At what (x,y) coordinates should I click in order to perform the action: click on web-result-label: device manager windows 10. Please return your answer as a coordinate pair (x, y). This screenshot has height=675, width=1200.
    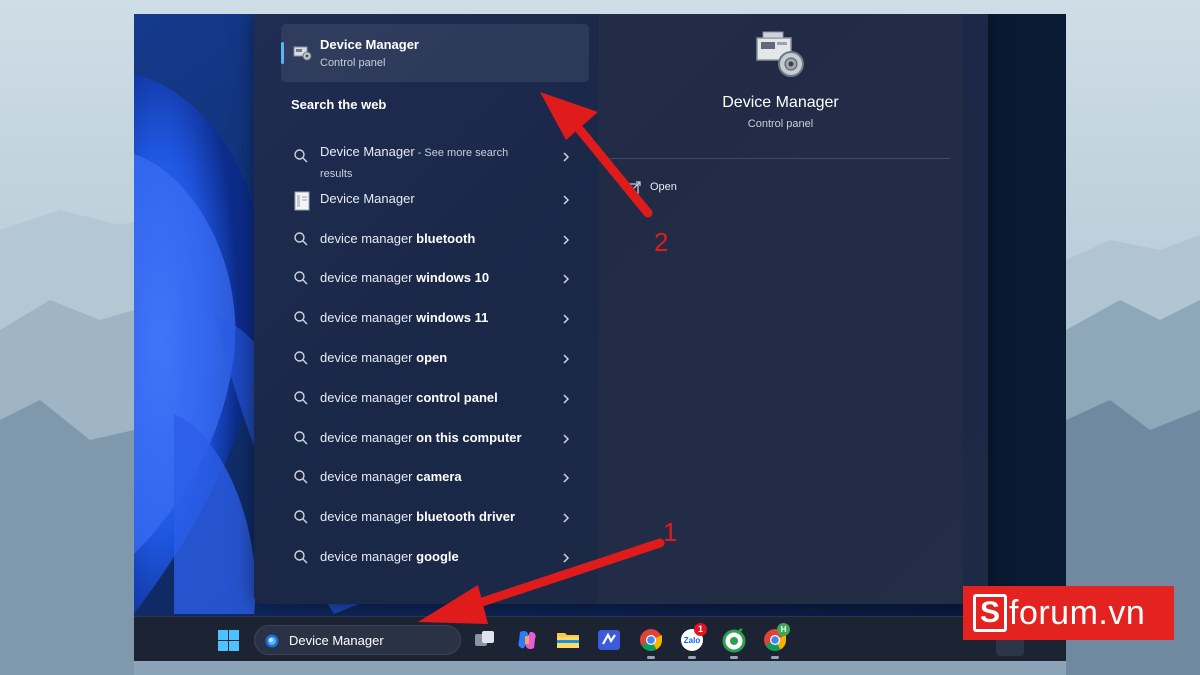
    Looking at the image, I should click on (404, 277).